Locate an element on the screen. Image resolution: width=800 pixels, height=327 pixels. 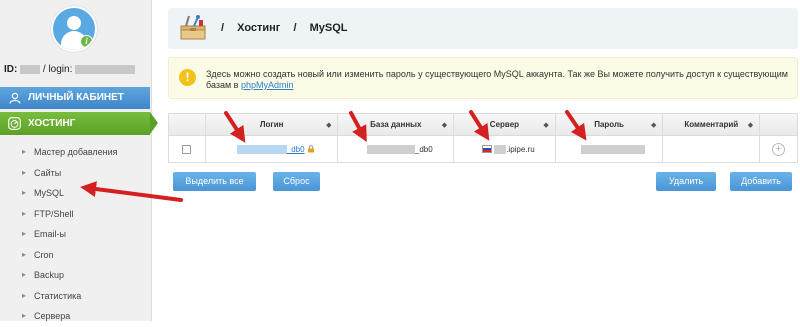
arrow-to-login is located at coordinates (235, 127).